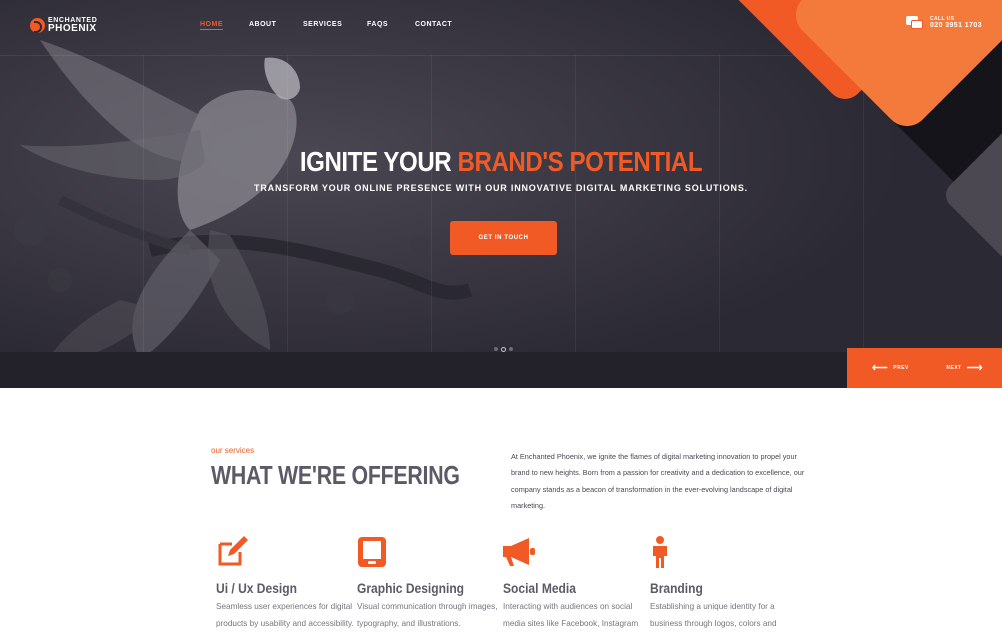  I want to click on hero-title: IGNITE YOUR BRAND'S POTENTIAL, so click(501, 162).